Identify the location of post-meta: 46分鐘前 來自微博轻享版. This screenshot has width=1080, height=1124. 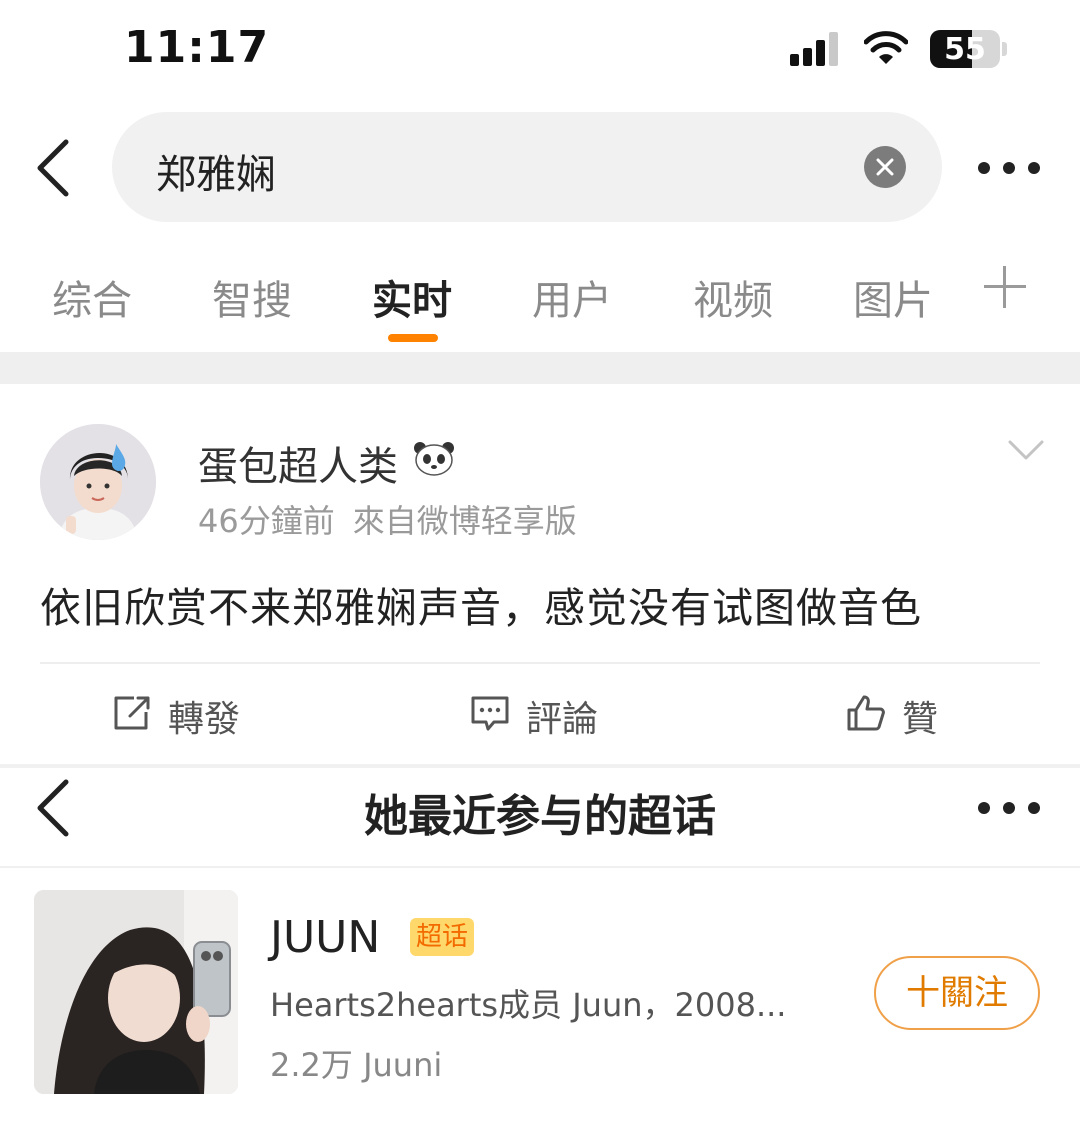
(387, 519).